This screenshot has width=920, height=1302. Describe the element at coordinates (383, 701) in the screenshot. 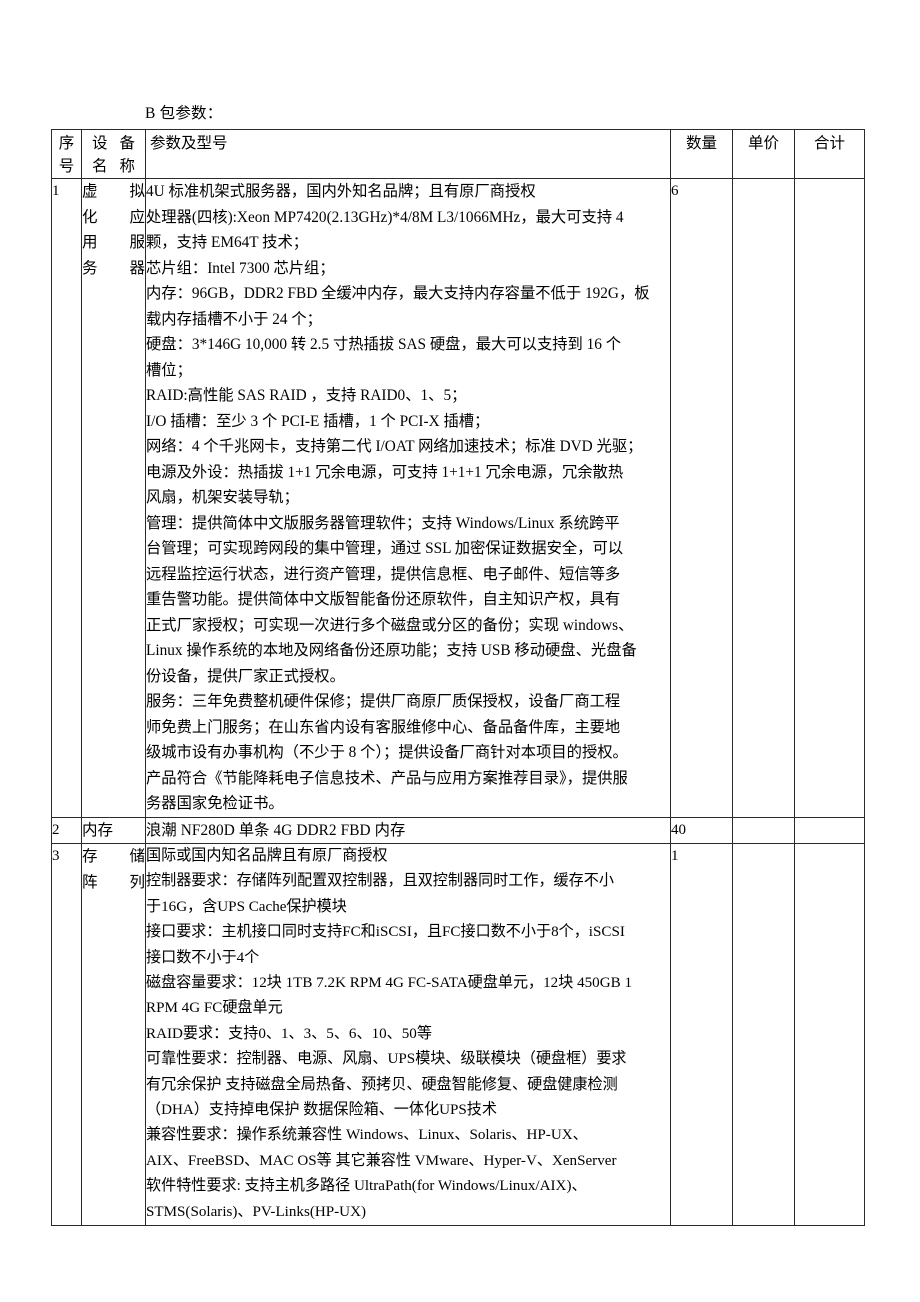

I see `spec-line: 服务：三年免费整机硬件保修；提供厂商原厂质保授权，设备厂商工程` at that location.